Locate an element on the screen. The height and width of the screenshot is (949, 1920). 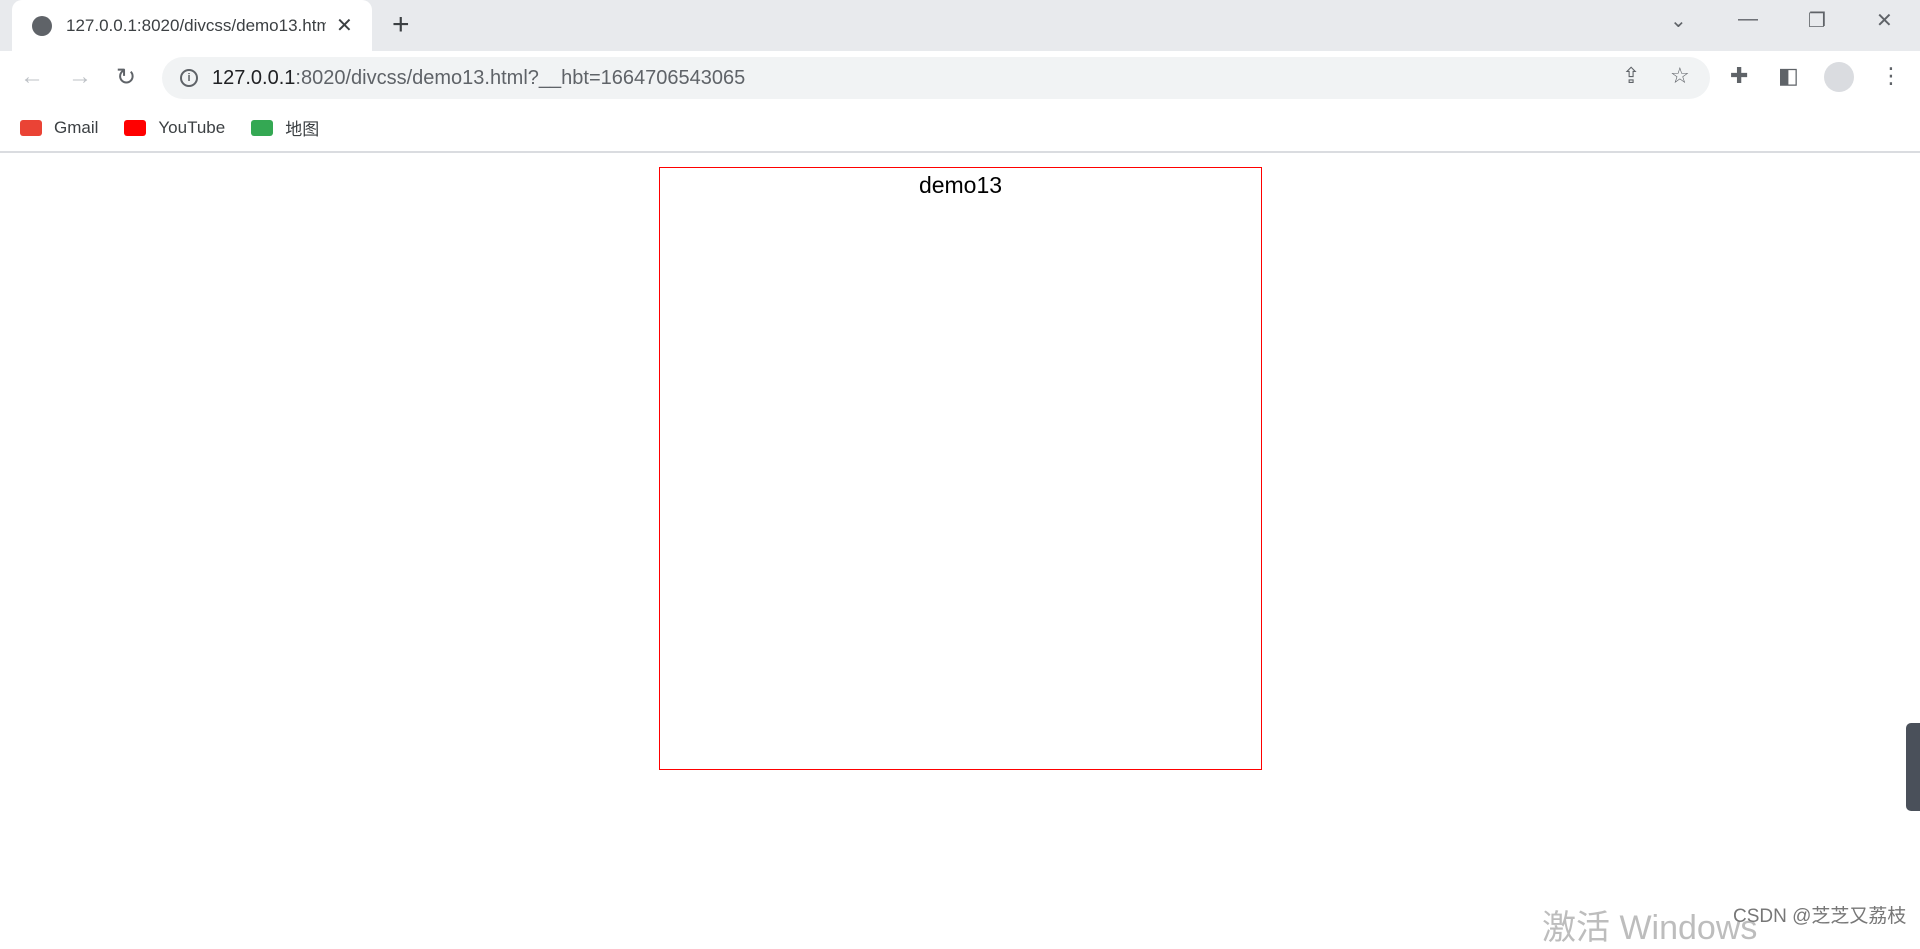
bookmarks-bar: Gmail YouTube 地图 is located at coordinates (960, 128).